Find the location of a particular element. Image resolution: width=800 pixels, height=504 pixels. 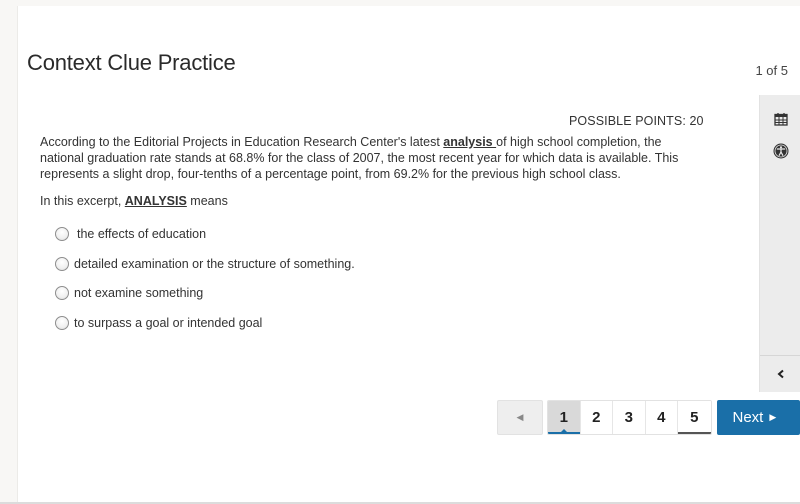

question-counter: 1 of 5 is located at coordinates (771, 70).